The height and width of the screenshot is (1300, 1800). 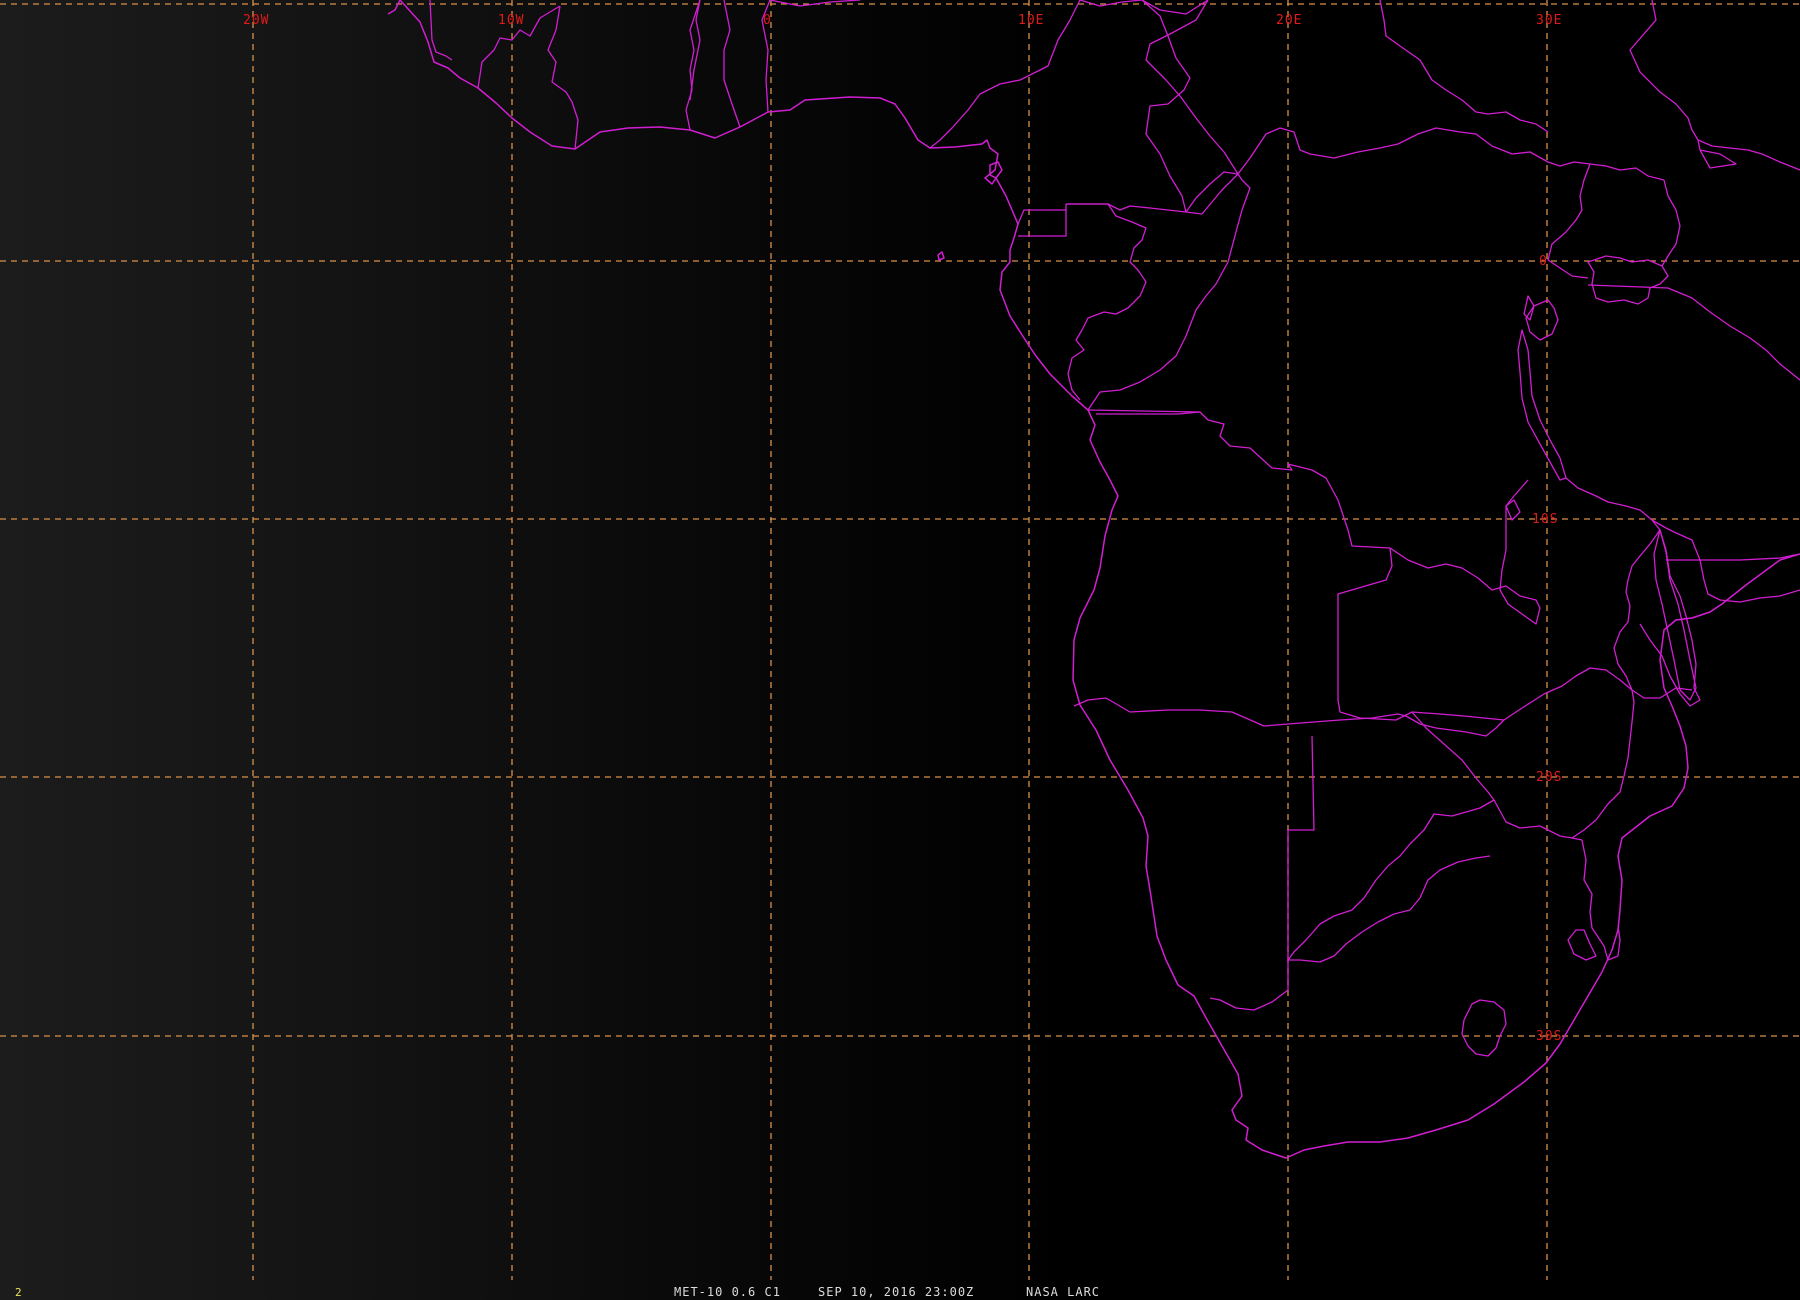 I want to click on lat-label-30s: 30S, so click(x=1549, y=1036).